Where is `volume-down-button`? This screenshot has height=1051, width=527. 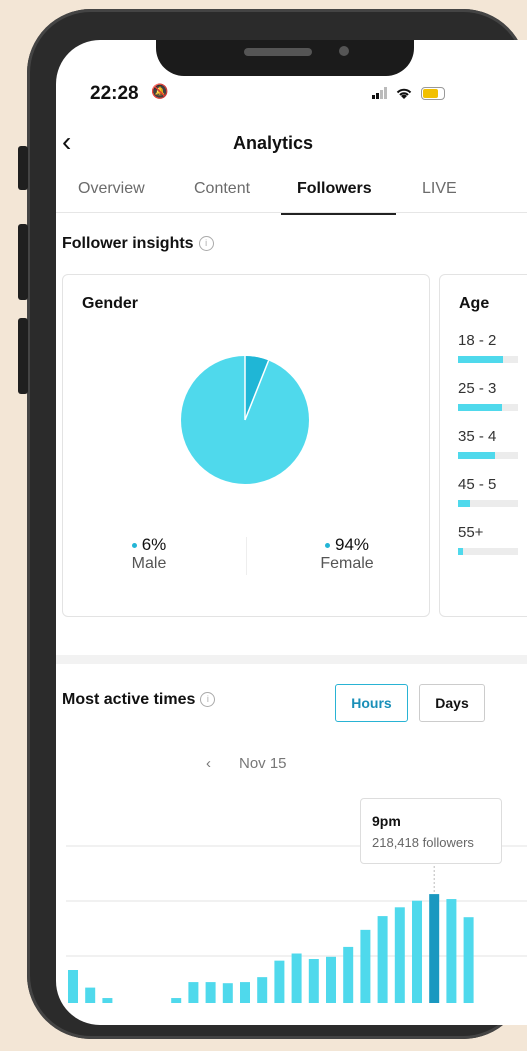
volume-down-button is located at coordinates (23, 356).